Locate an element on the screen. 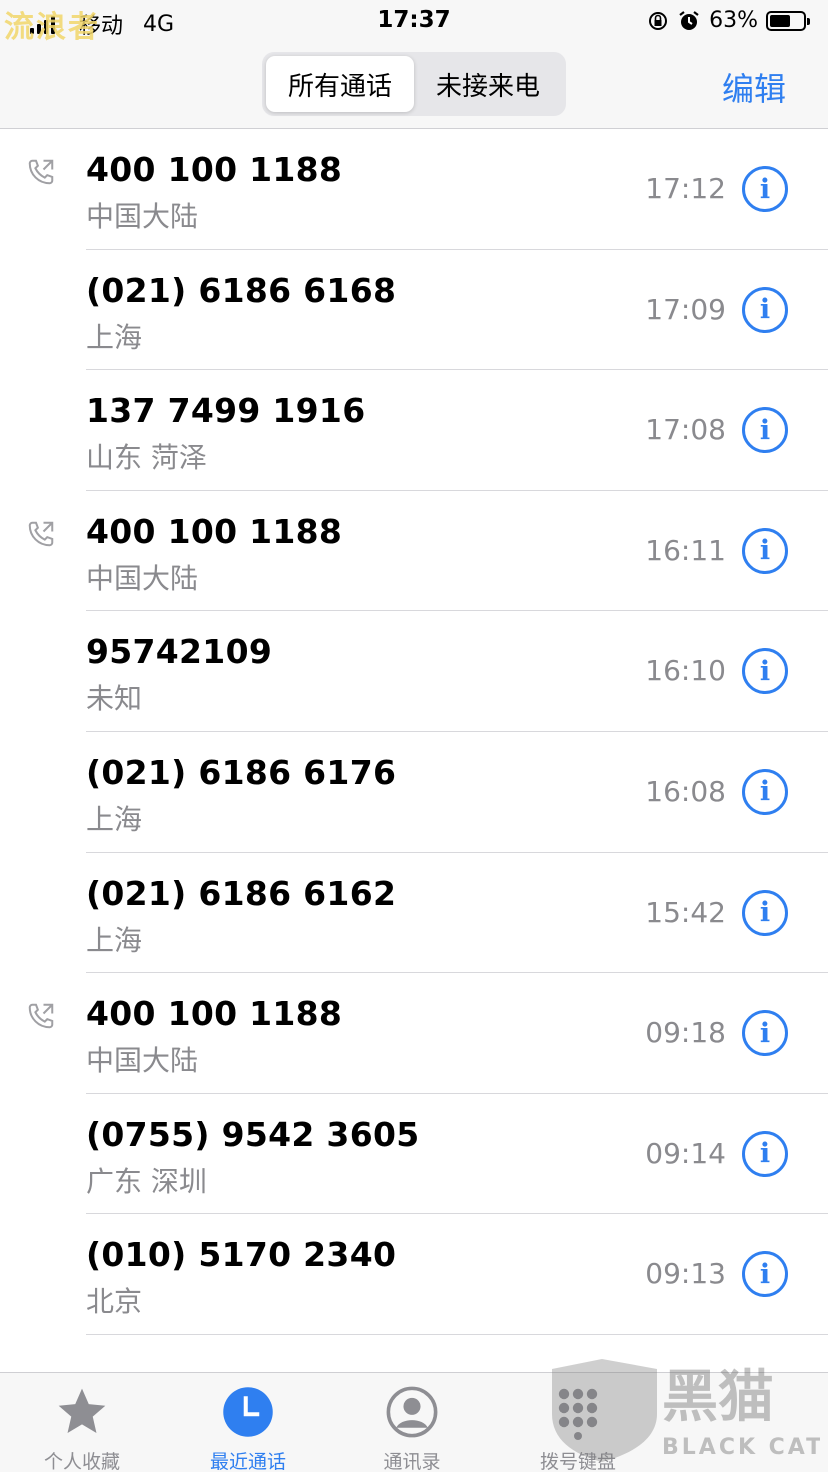 The image size is (828, 1472). nav-bar: 所有通话 未接来电 编辑 is located at coordinates (414, 86).